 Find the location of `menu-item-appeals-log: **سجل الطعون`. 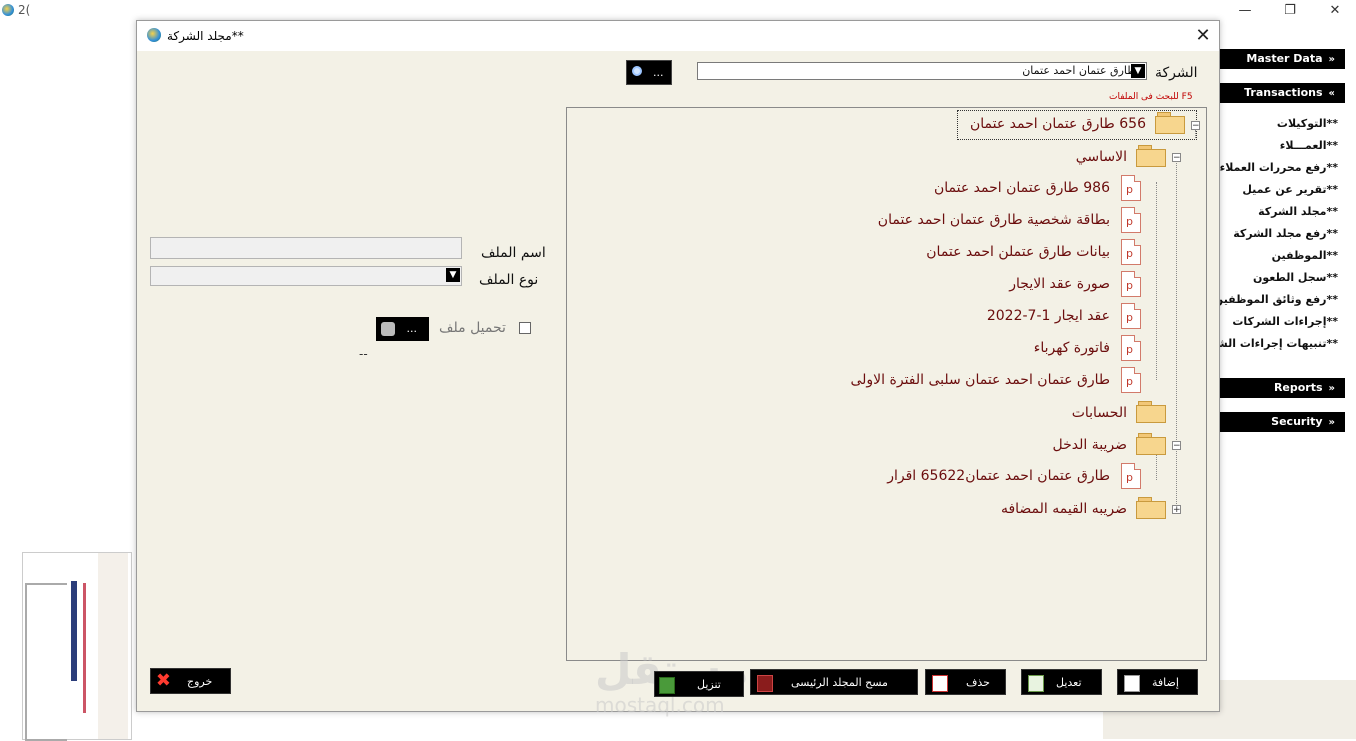

menu-item-appeals-log: **سجل الطعون is located at coordinates (1275, 281).